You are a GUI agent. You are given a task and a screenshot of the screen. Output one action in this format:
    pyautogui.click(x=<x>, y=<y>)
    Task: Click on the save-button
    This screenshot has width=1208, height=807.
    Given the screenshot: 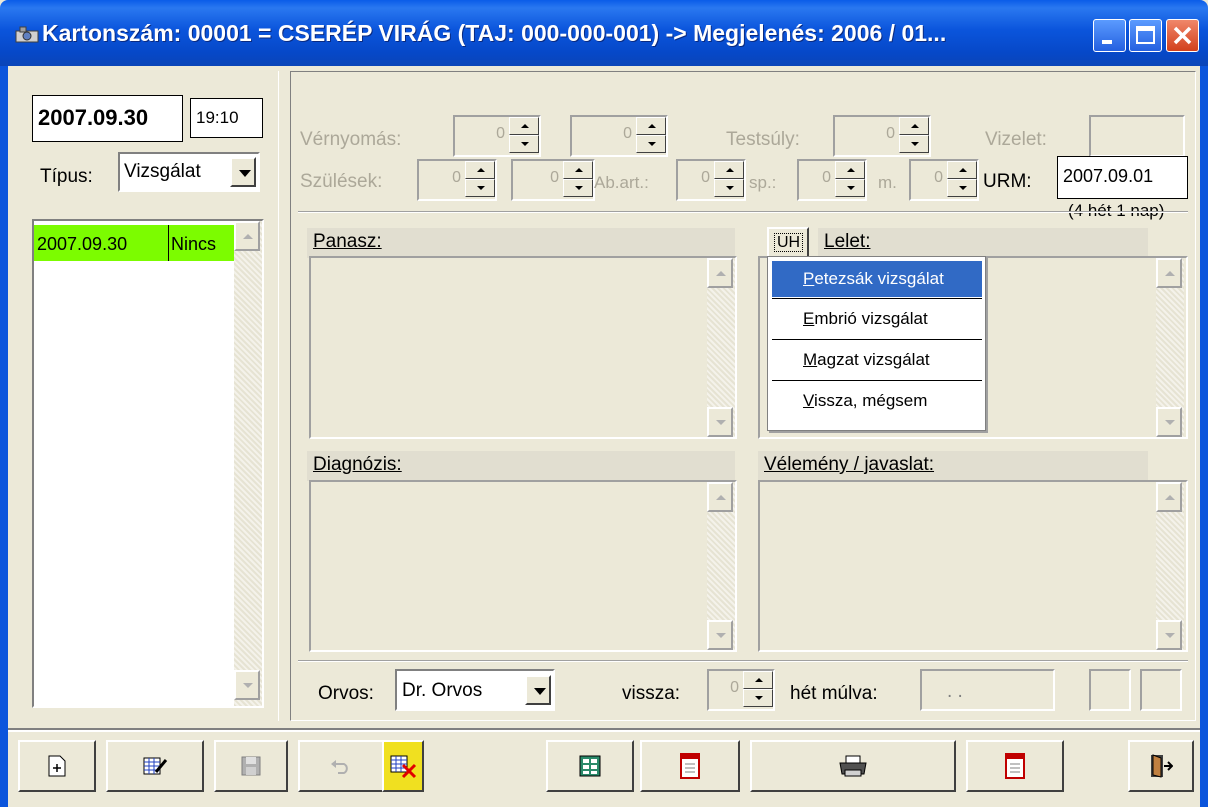 What is the action you would take?
    pyautogui.click(x=251, y=766)
    